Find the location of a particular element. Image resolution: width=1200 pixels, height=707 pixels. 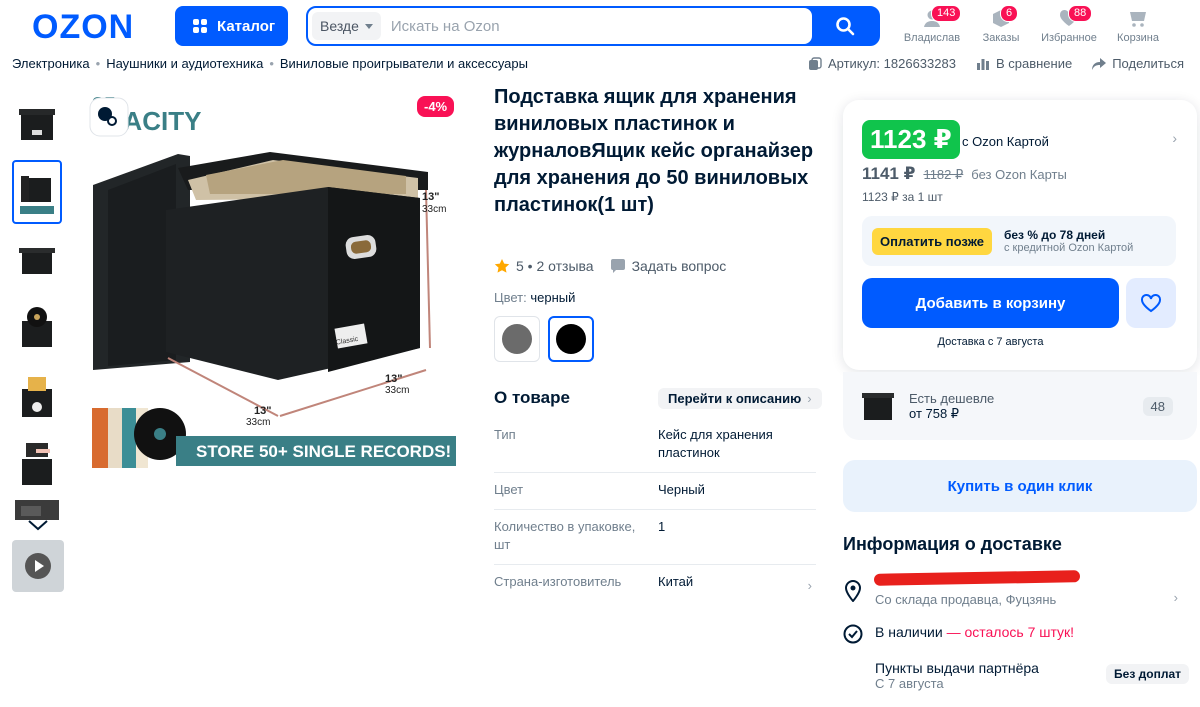

per-unit-price: 1123 ₽ за 1 шт is located at coordinates (902, 197).